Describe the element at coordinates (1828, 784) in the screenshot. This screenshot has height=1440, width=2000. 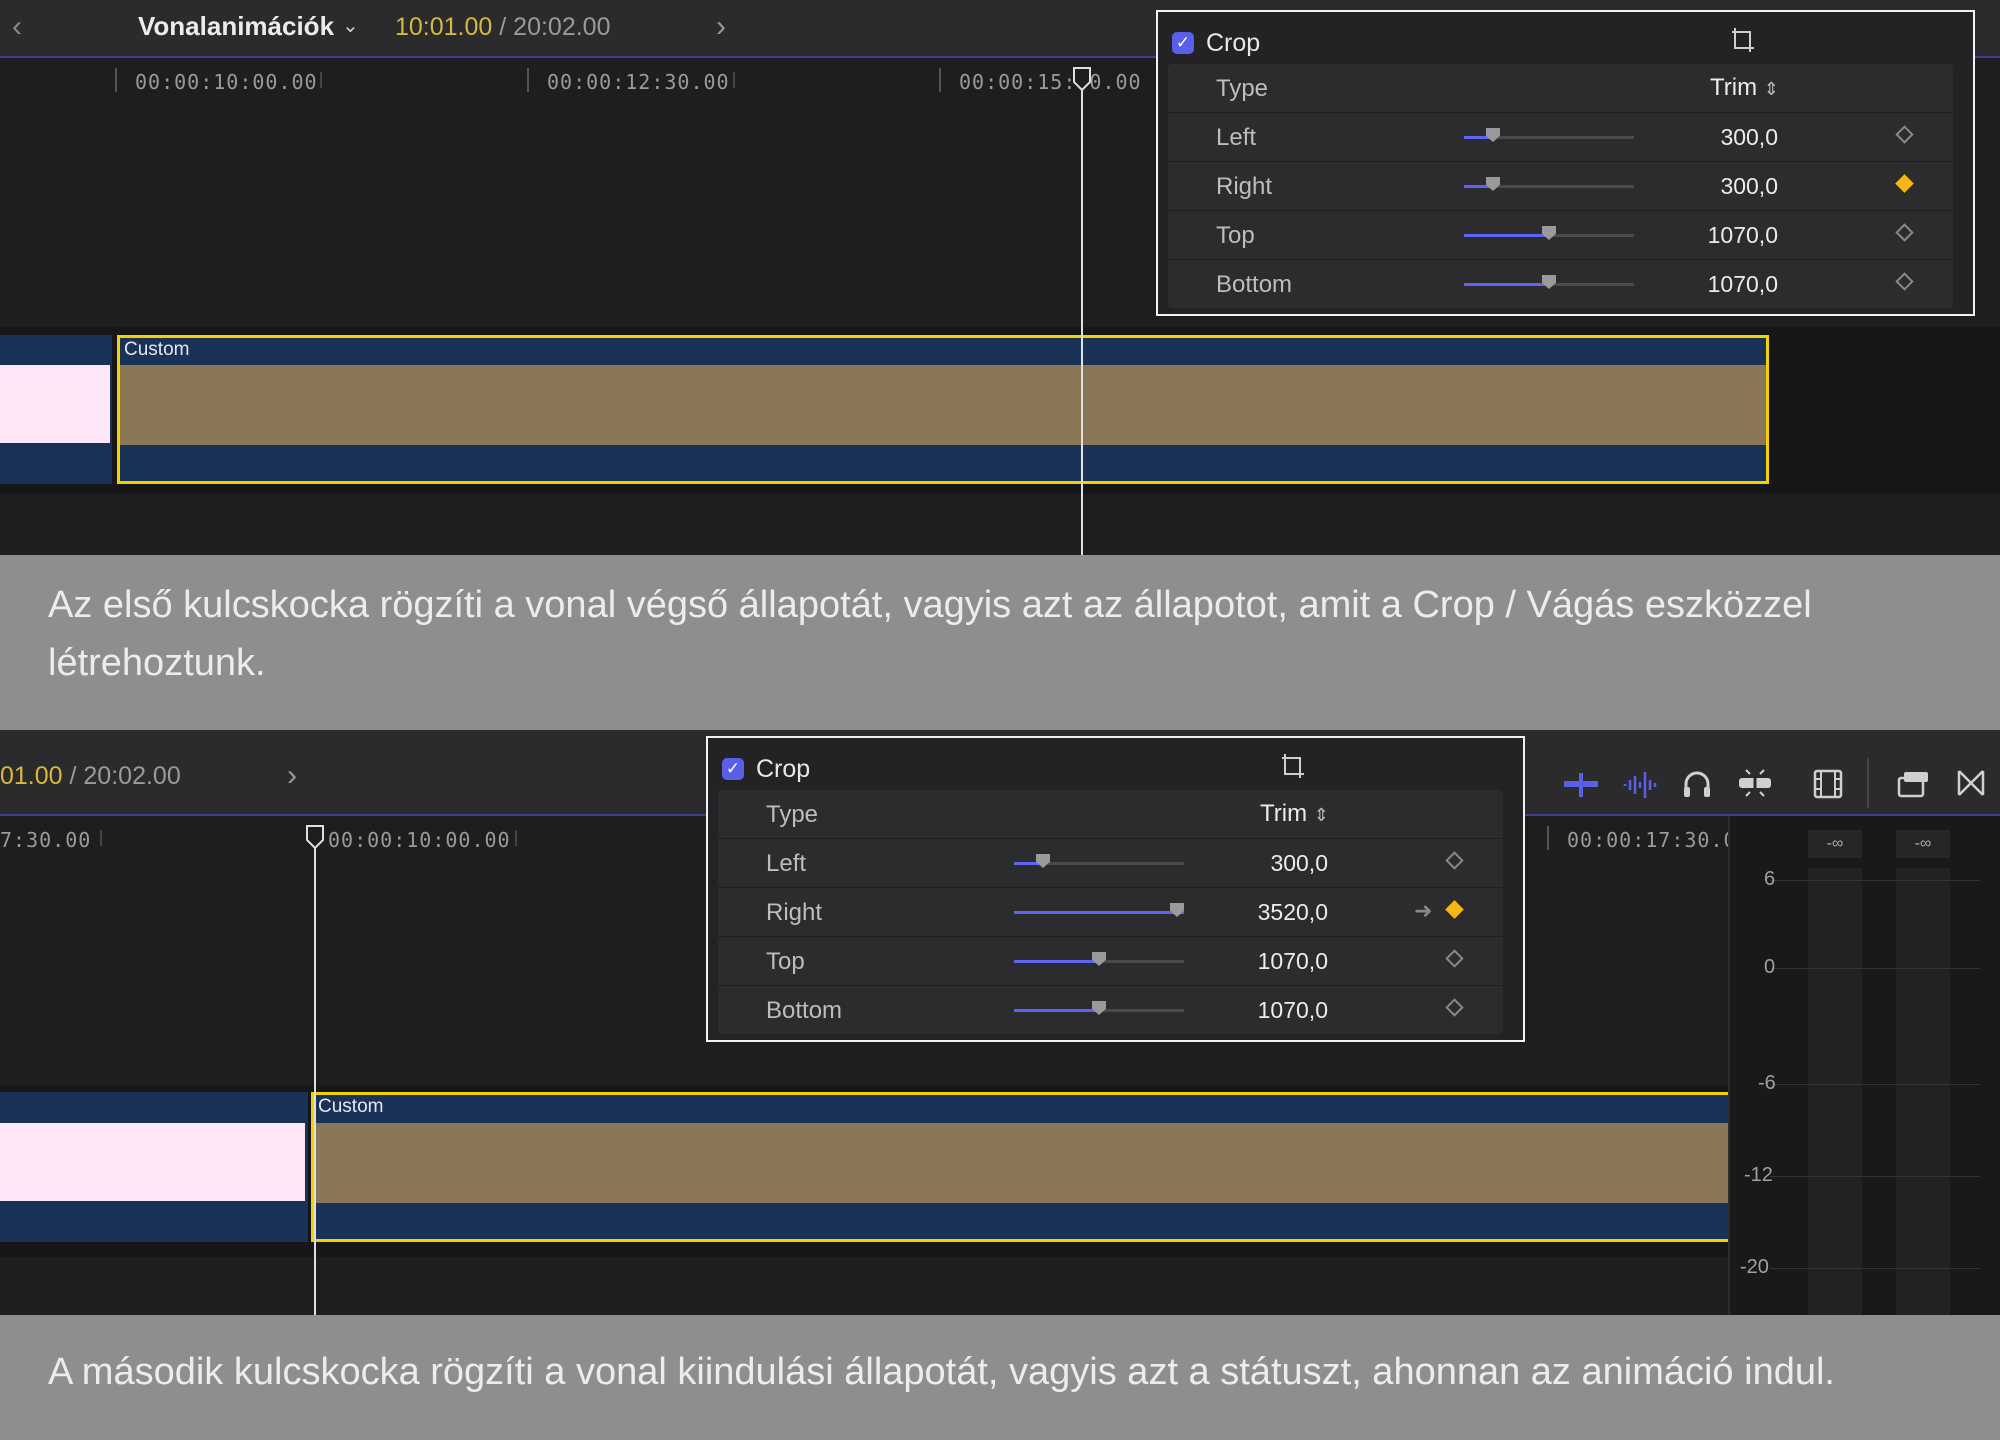
I see `film-strip-icon` at that location.